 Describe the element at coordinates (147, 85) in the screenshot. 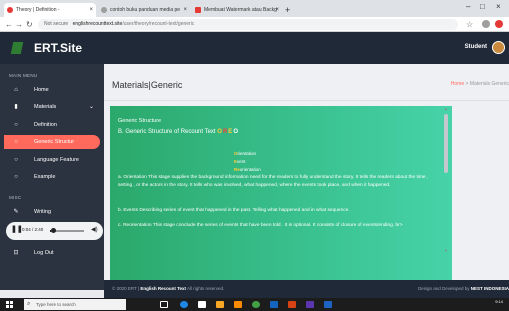

I see `page-title: Materials|Generic` at that location.